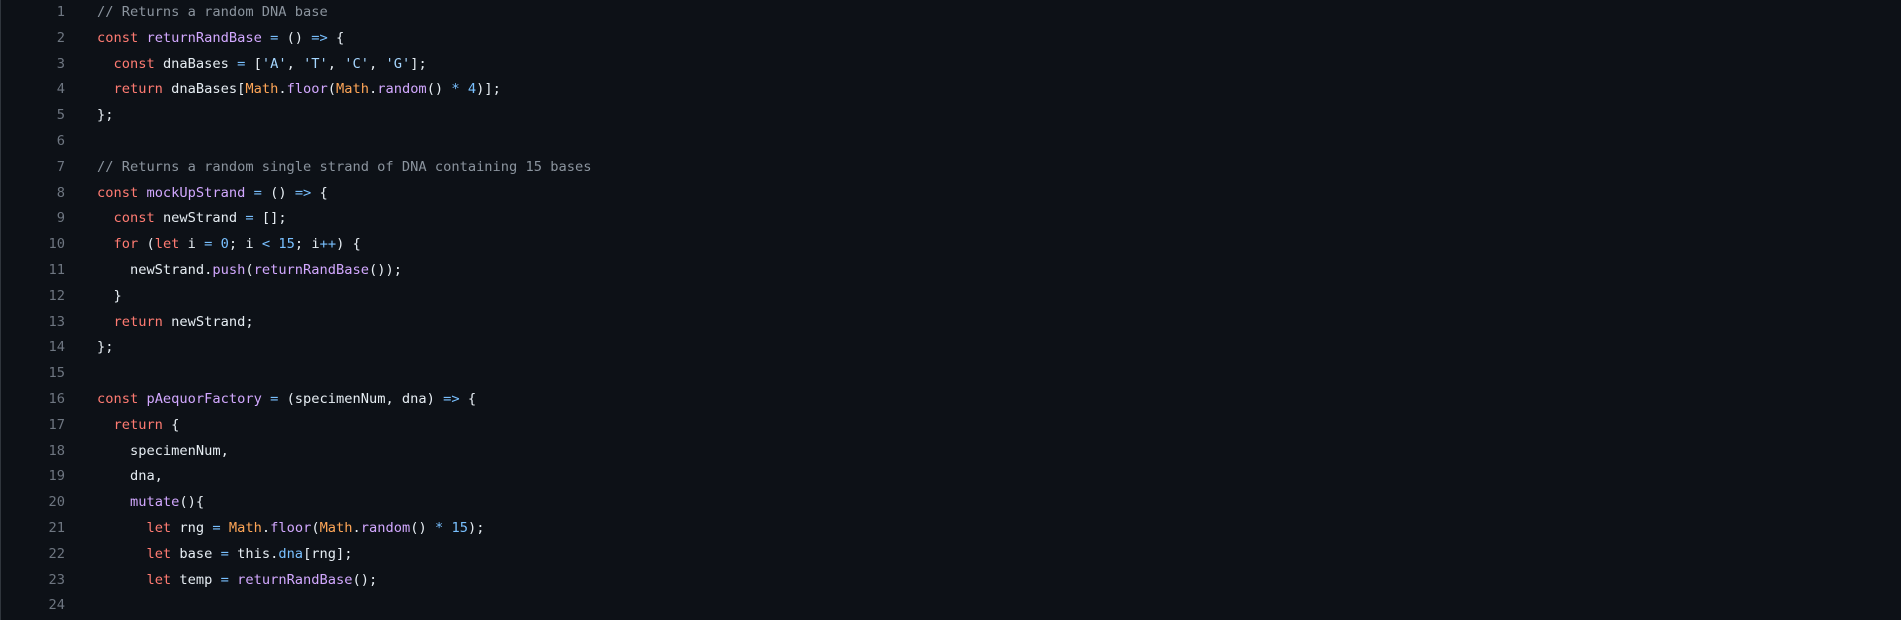  I want to click on code-line: 6, so click(296, 142).